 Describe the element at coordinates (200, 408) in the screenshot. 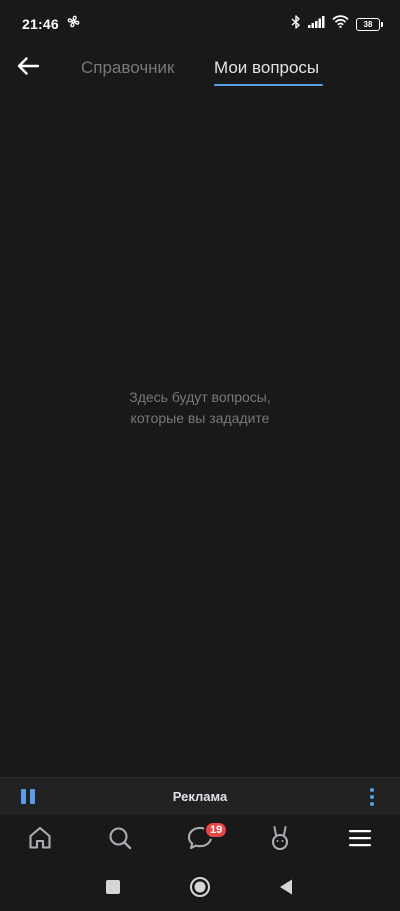

I see `empty-state-message: Здесь будут вопросы, которые вы зададите` at that location.